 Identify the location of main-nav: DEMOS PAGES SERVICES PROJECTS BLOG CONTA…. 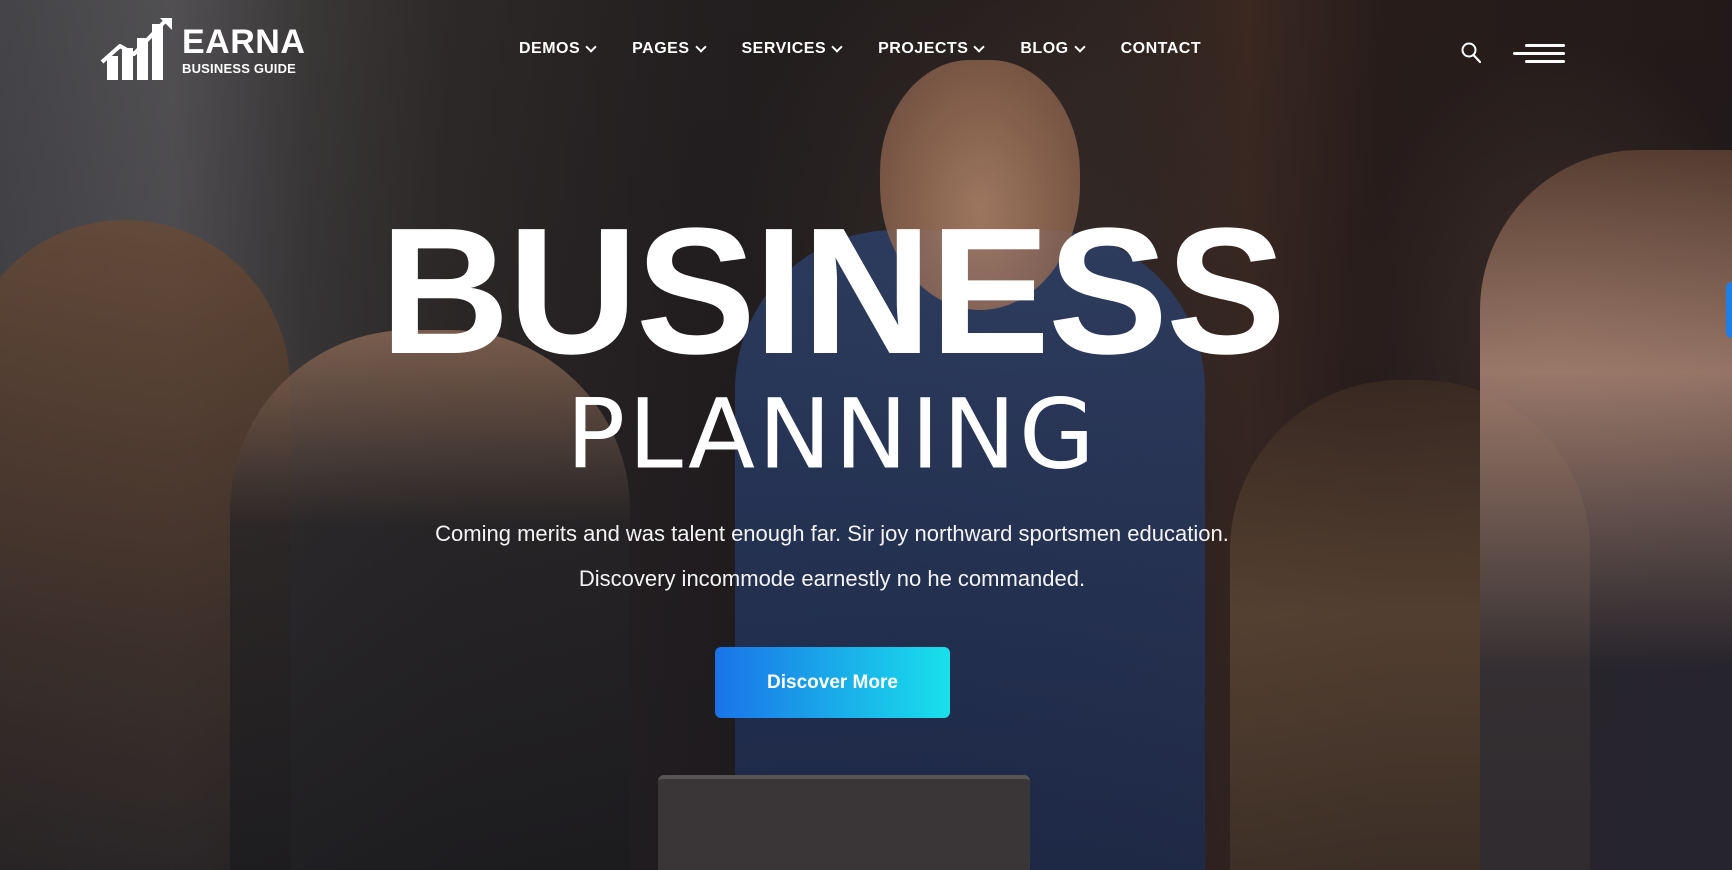
(860, 49).